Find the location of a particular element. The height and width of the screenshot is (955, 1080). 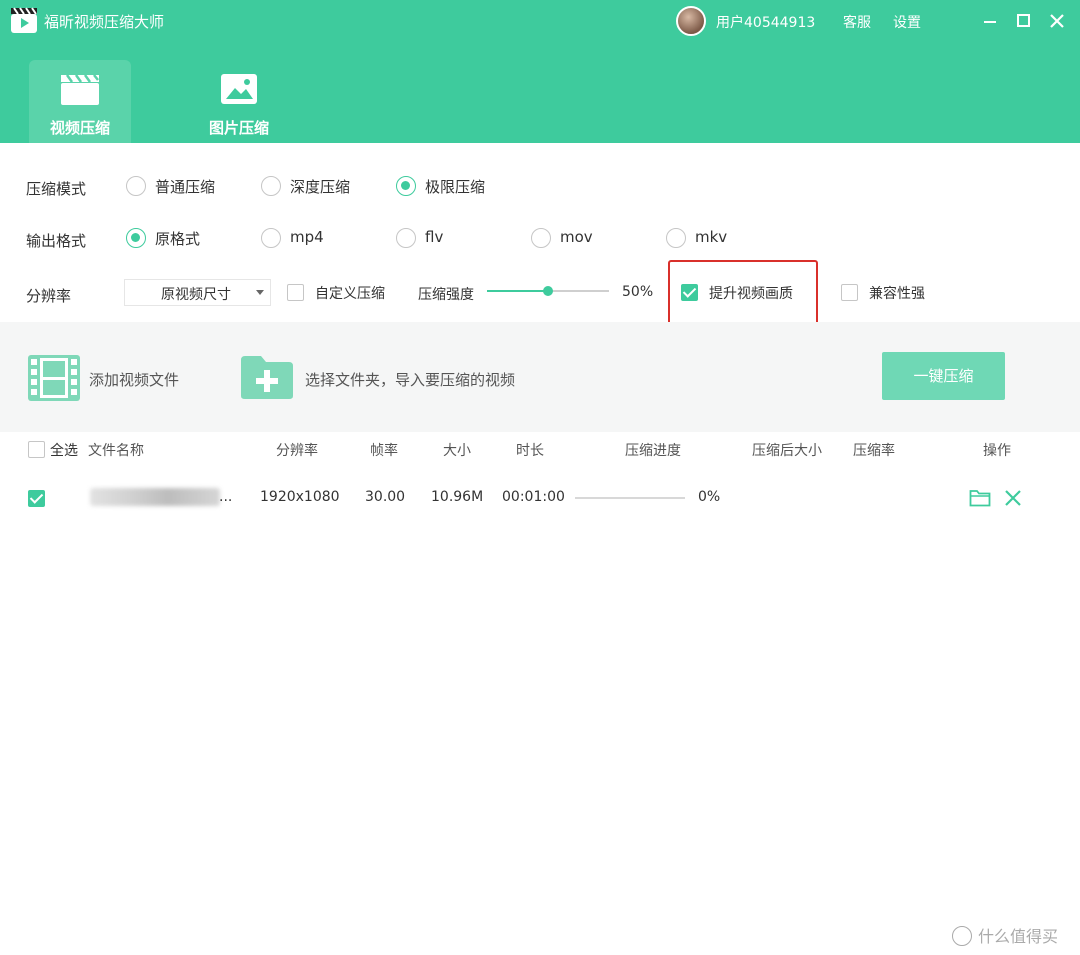

row-duration: 00:01:00 is located at coordinates (533, 497).